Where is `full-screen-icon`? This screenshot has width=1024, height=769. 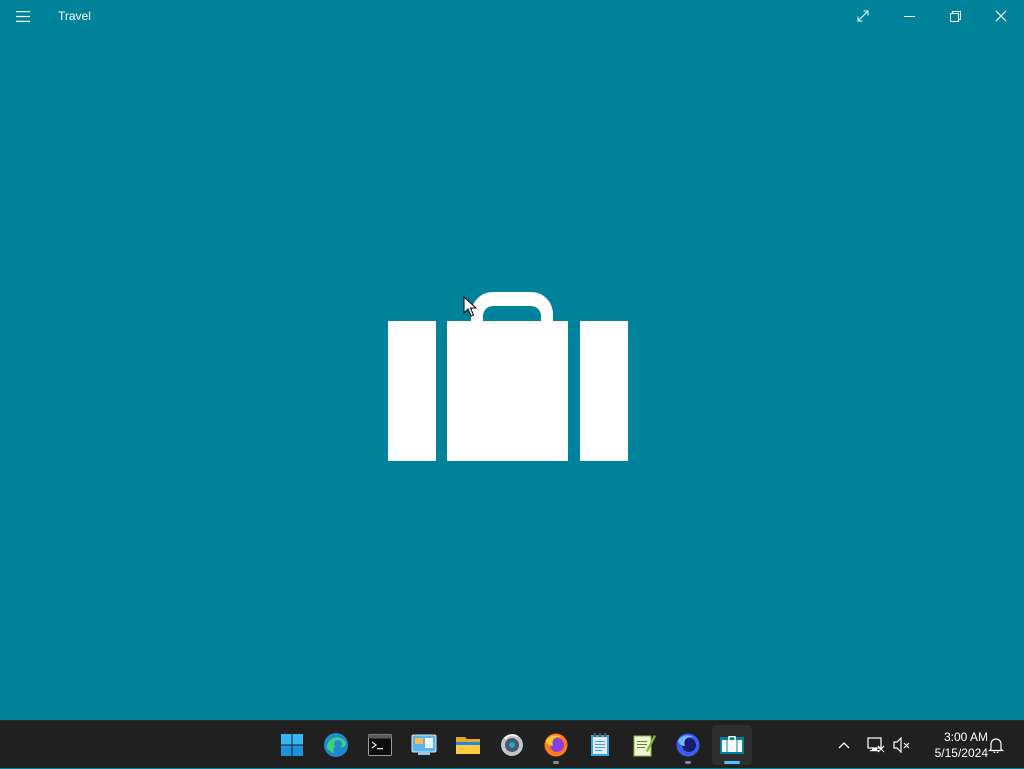
full-screen-icon is located at coordinates (863, 16).